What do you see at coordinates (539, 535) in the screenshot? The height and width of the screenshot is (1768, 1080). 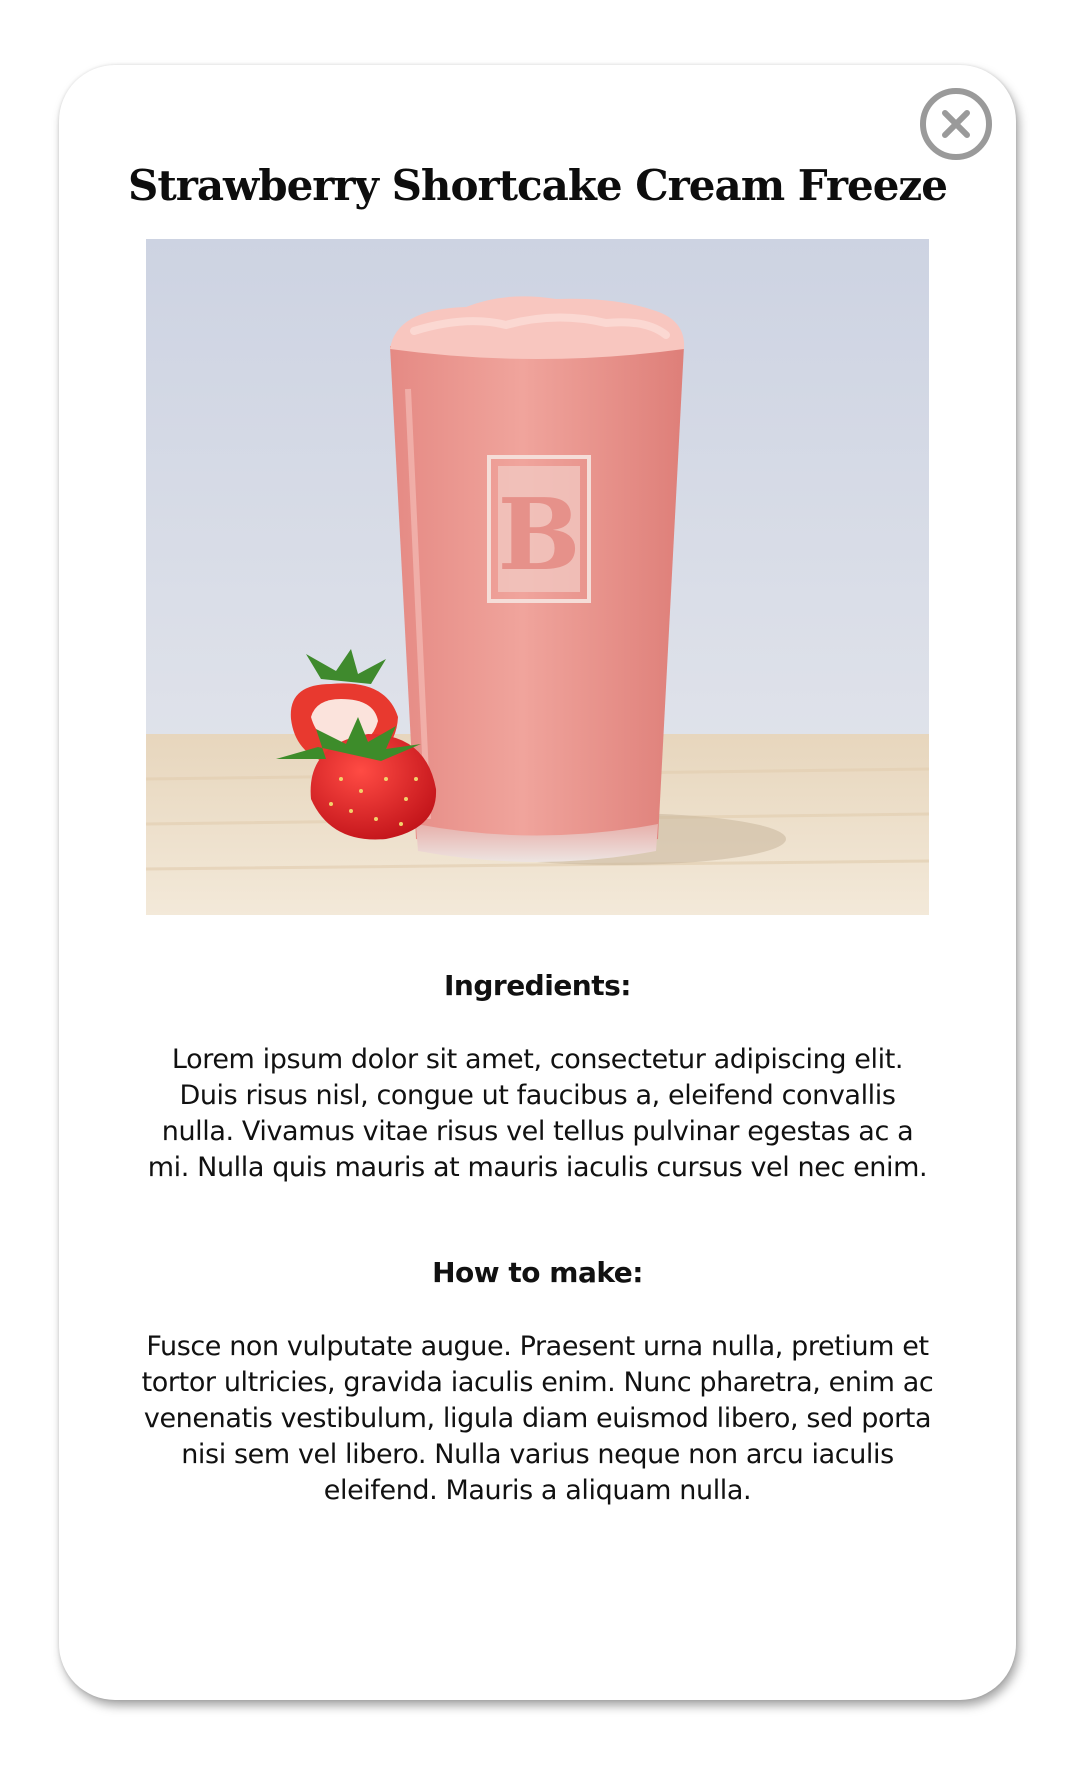 I see `svg-text: B` at bounding box center [539, 535].